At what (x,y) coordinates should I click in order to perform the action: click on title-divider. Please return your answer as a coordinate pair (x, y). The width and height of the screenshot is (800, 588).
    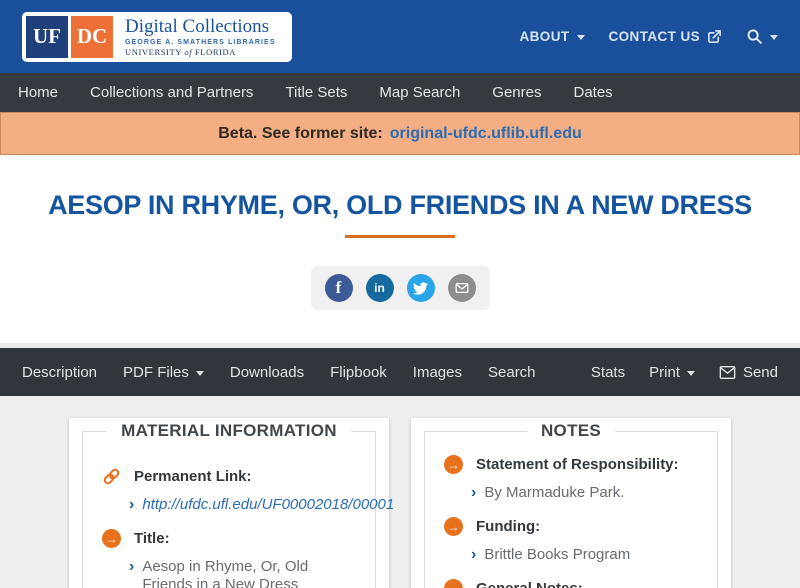
    Looking at the image, I should click on (400, 236).